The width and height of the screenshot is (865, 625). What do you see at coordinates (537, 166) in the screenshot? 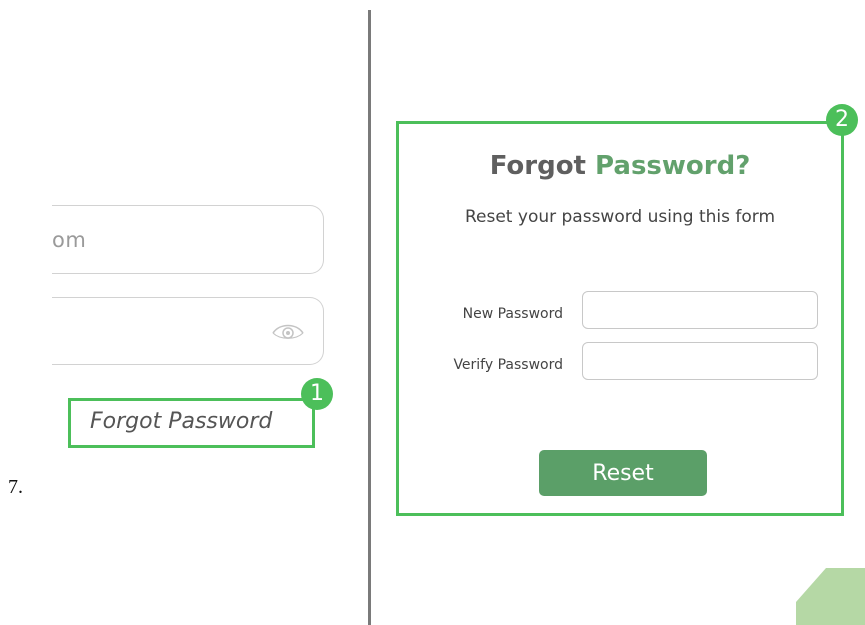
I see `form-title-part1: Forgot` at bounding box center [537, 166].